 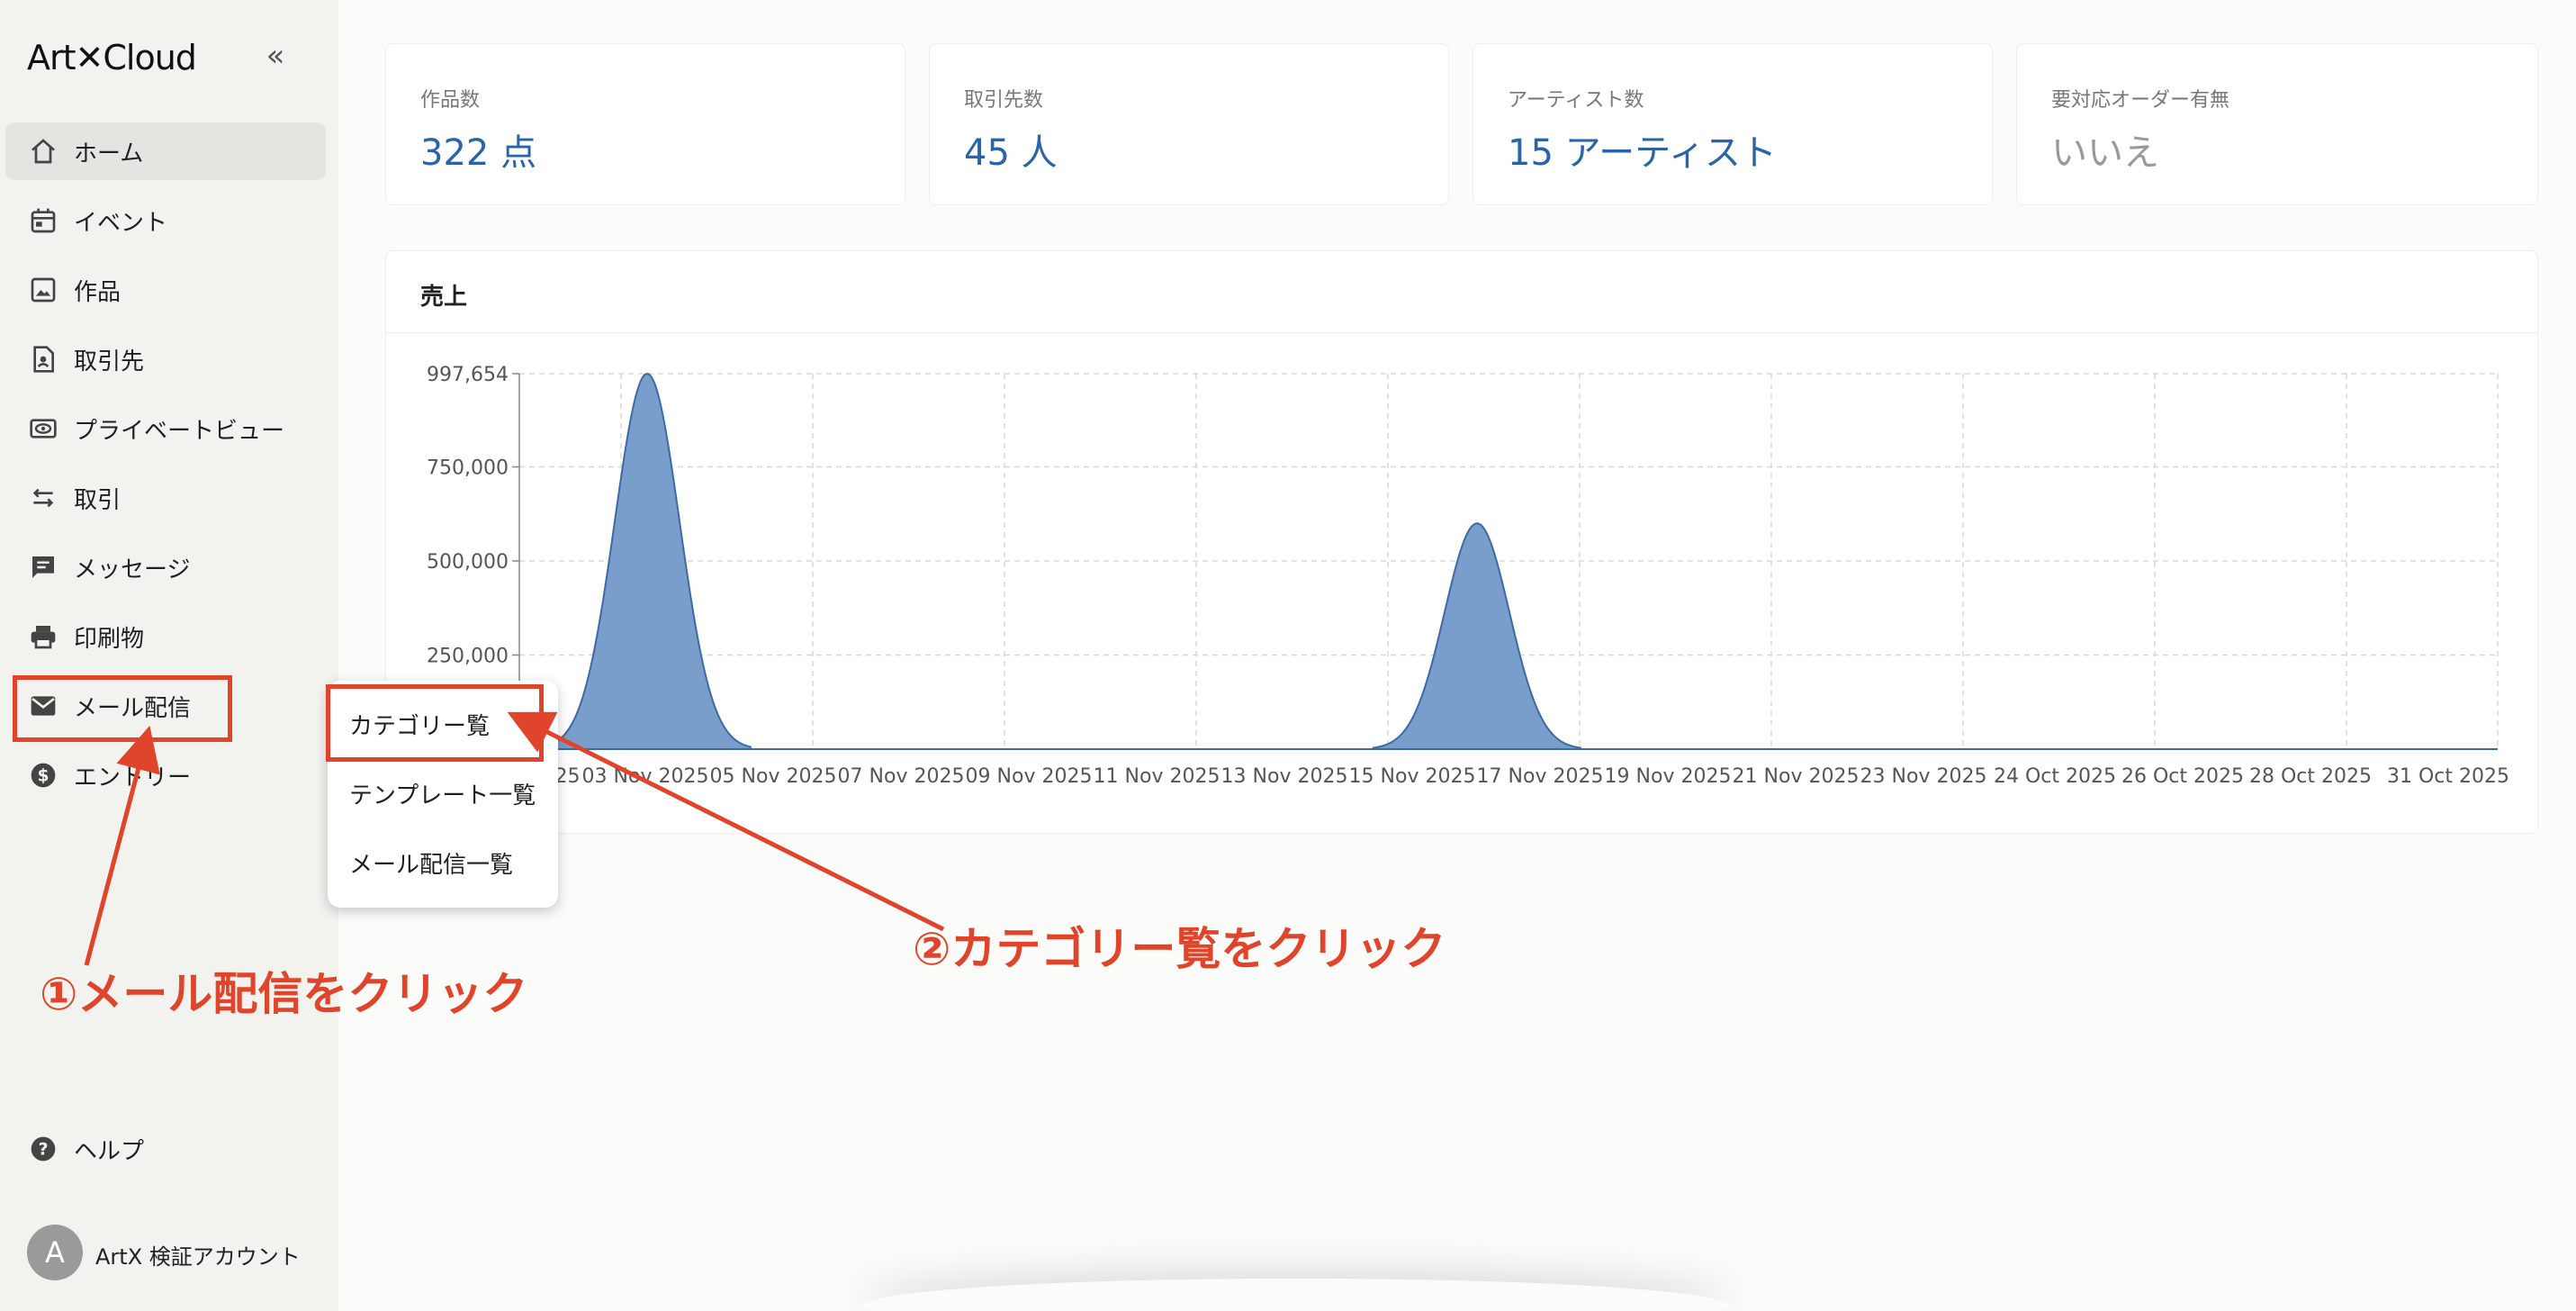 I want to click on x-tick-label: 26 Oct 2025, so click(x=2182, y=776).